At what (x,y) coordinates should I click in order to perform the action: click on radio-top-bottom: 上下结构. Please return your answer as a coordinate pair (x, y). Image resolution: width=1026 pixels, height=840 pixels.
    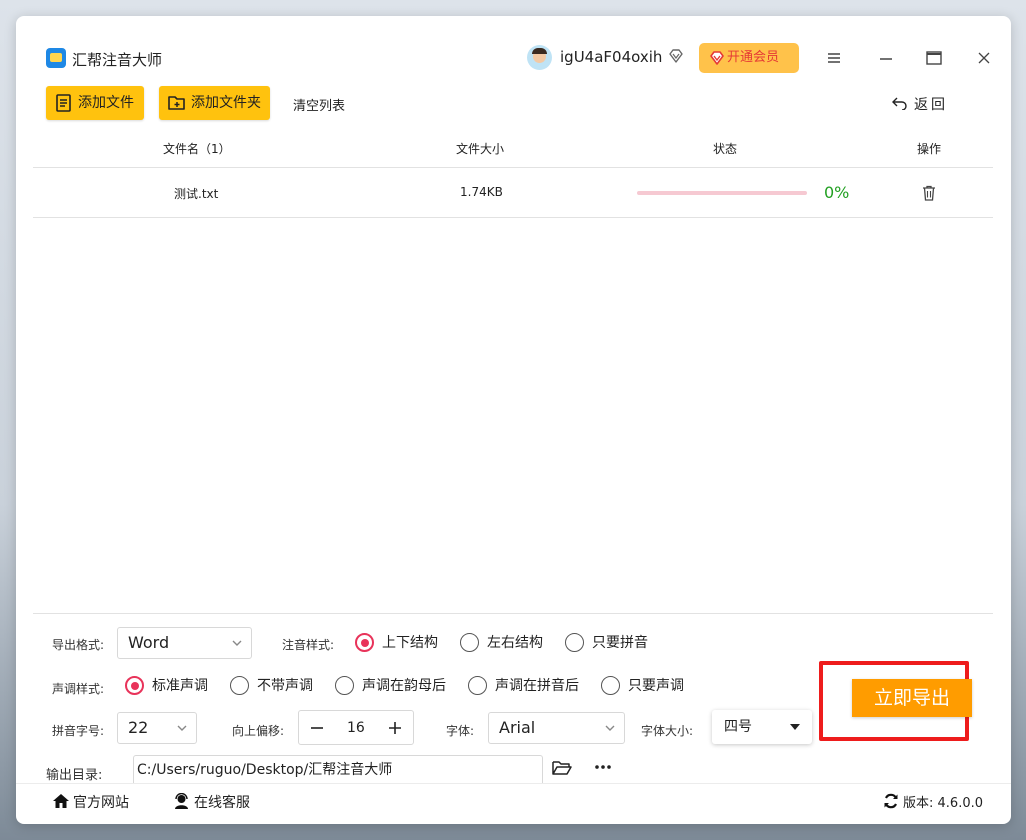
    Looking at the image, I should click on (396, 643).